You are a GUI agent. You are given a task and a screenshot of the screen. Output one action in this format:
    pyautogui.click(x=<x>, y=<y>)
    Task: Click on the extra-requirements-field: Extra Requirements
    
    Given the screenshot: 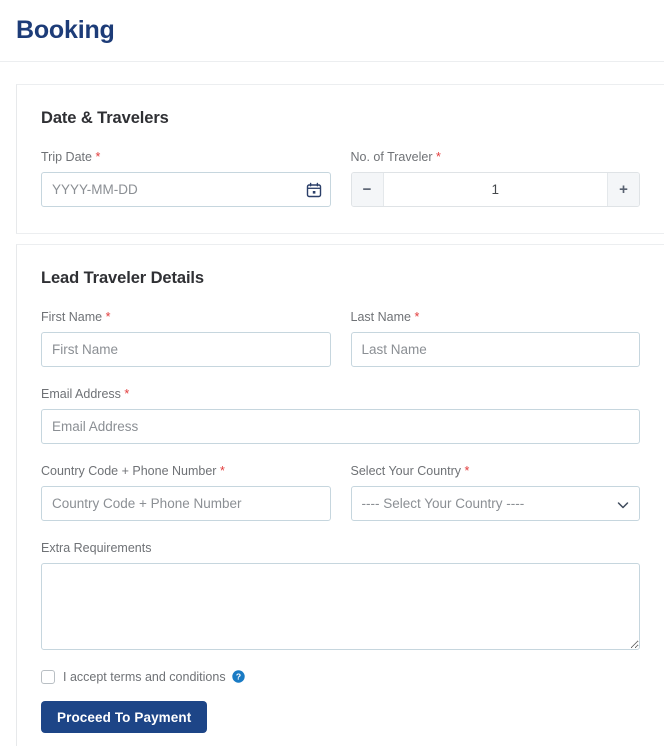 What is the action you would take?
    pyautogui.click(x=340, y=595)
    